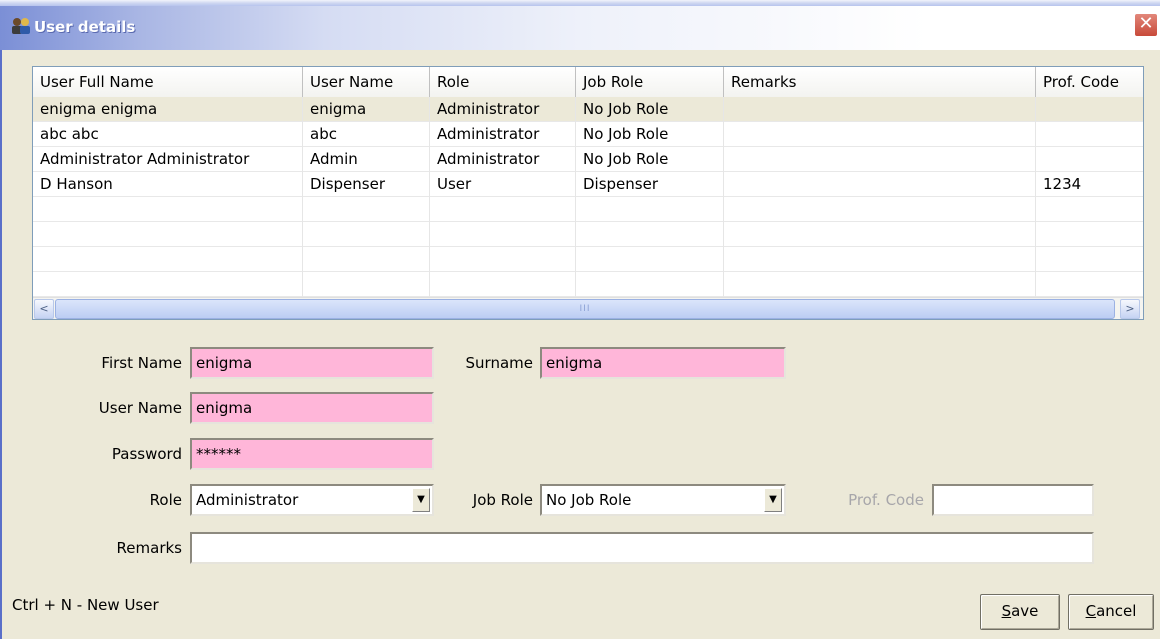  What do you see at coordinates (1006, 611) in the screenshot?
I see `save-mnemonic: S` at bounding box center [1006, 611].